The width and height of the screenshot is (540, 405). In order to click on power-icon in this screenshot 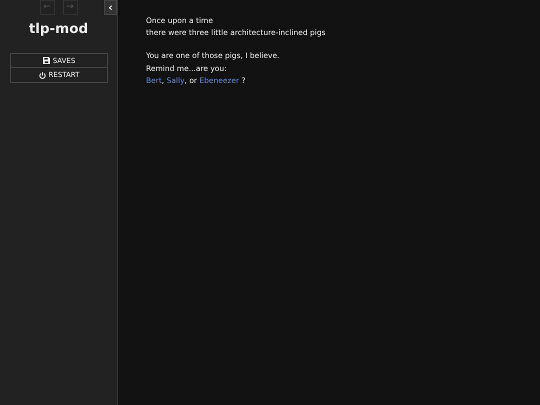, I will do `click(42, 75)`.